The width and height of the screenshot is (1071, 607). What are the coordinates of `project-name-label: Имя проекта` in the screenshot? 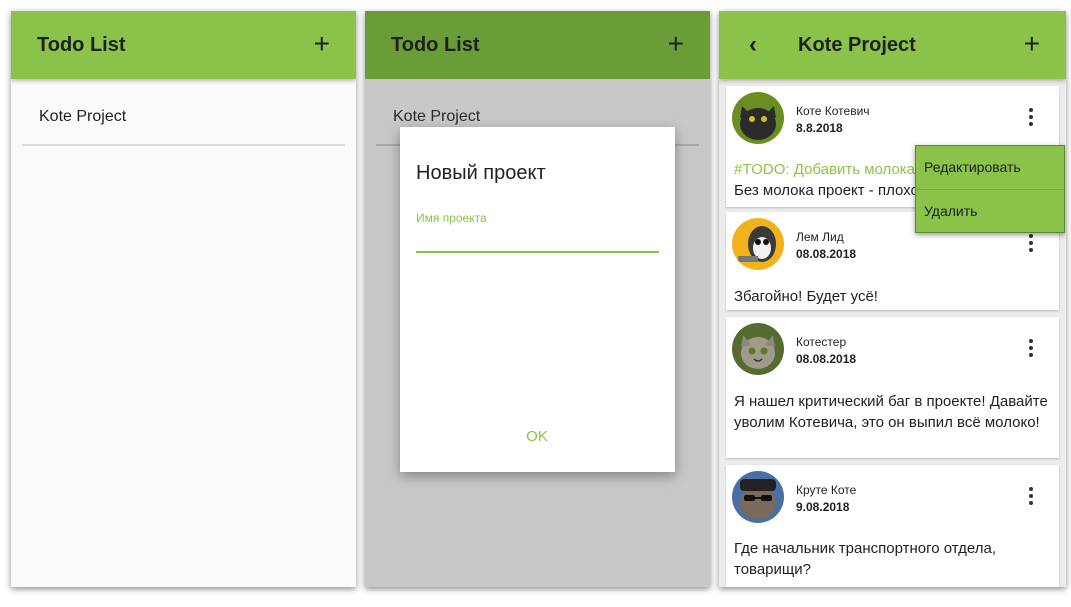 It's located at (451, 218).